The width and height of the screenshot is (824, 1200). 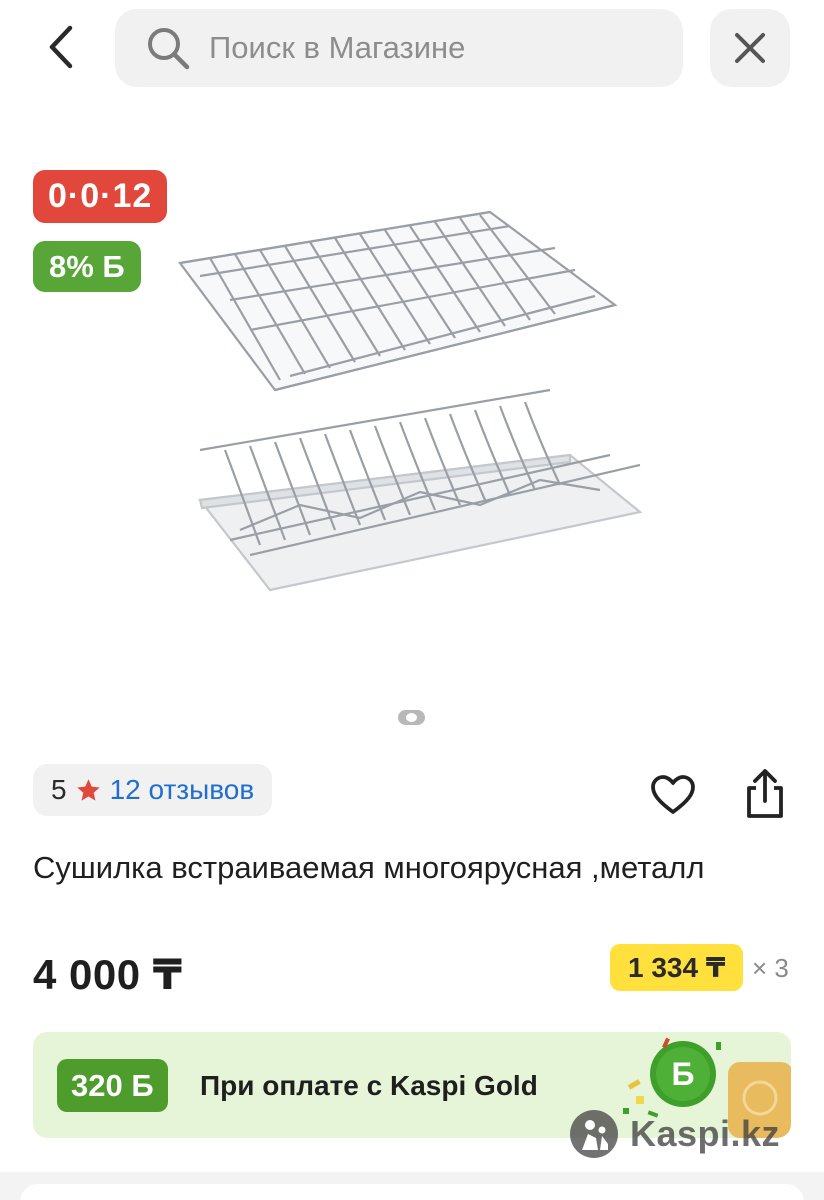 What do you see at coordinates (88, 789) in the screenshot?
I see `star-icon` at bounding box center [88, 789].